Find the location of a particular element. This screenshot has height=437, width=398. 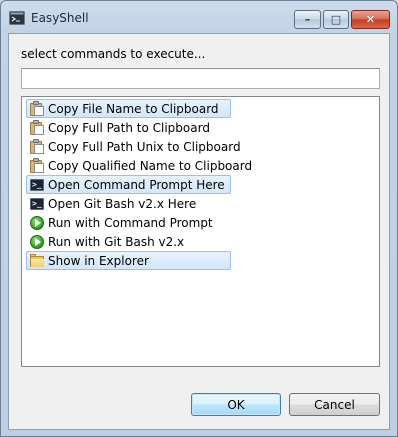

list-item-open-command-prompt: >_ Open Command Prompt Here is located at coordinates (128, 184).